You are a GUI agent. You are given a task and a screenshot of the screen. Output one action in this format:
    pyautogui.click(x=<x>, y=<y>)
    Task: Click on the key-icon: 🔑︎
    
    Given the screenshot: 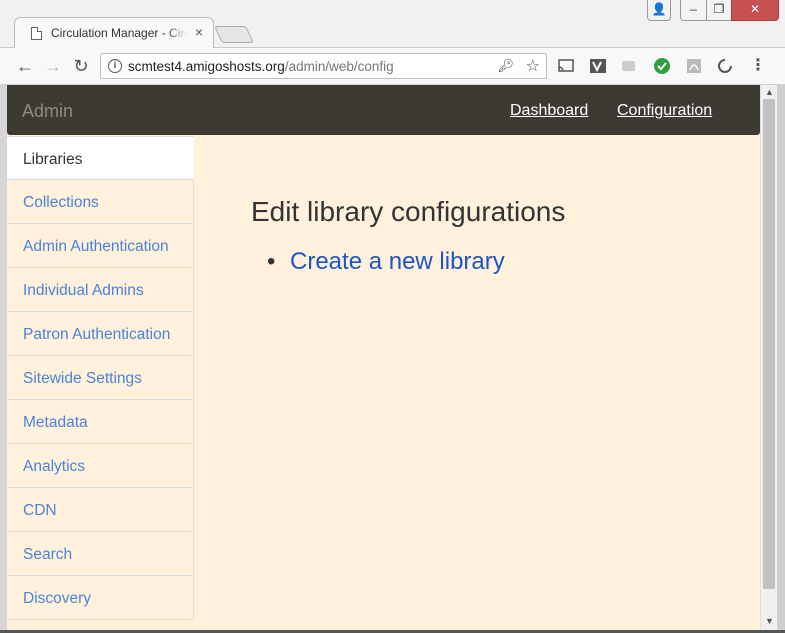 What is the action you would take?
    pyautogui.click(x=505, y=66)
    